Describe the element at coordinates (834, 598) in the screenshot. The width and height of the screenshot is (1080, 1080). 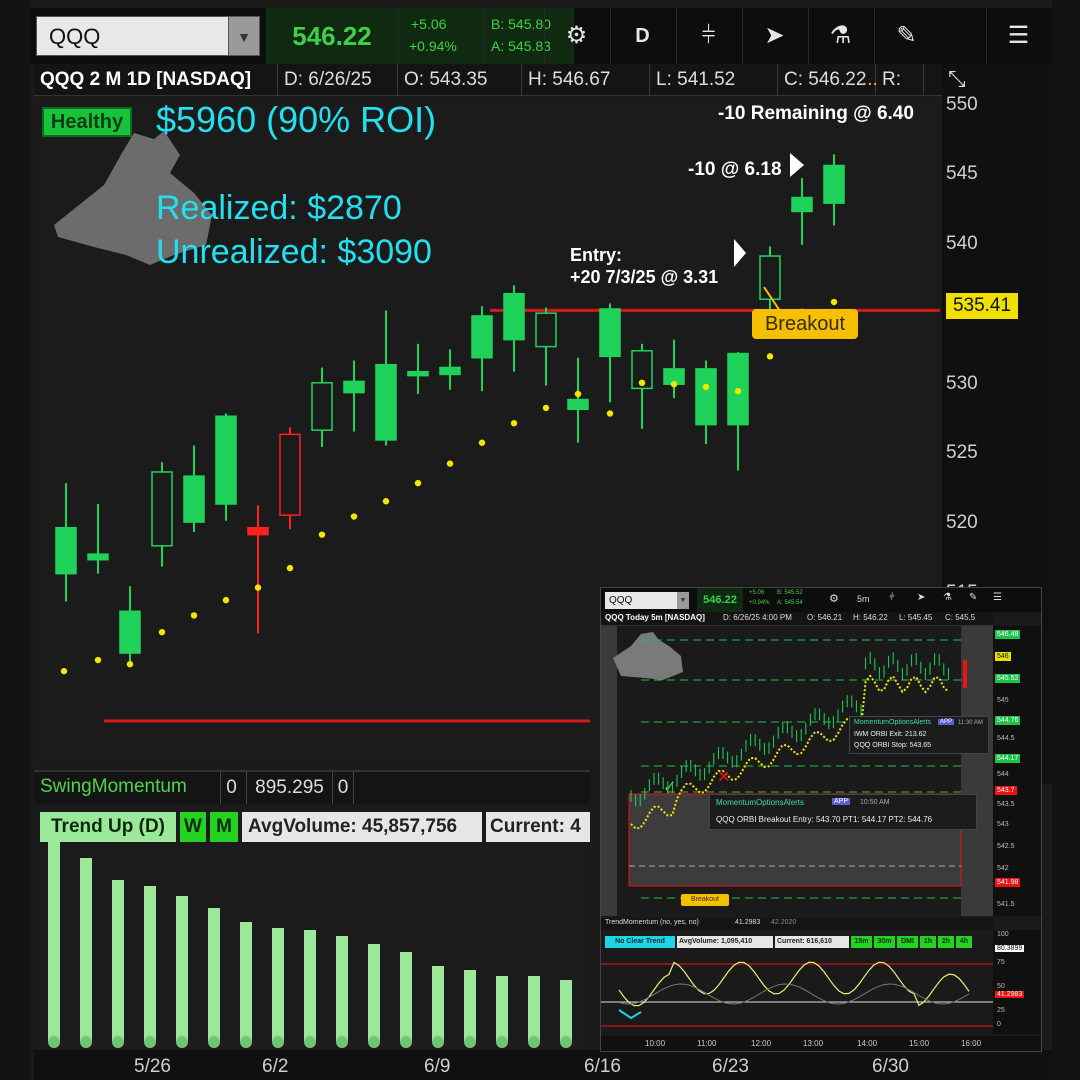
I see `inset-gear-icon: ⚙` at that location.